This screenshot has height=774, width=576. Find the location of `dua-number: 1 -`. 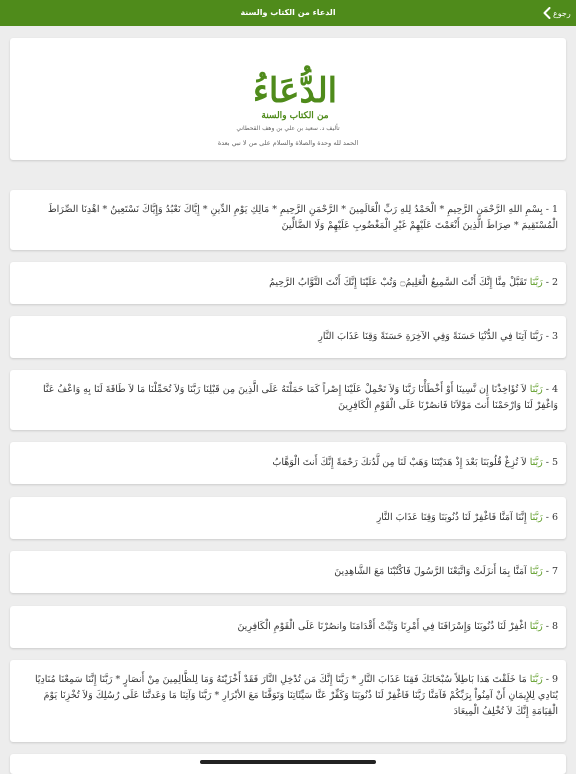

dua-number: 1 - is located at coordinates (550, 209).